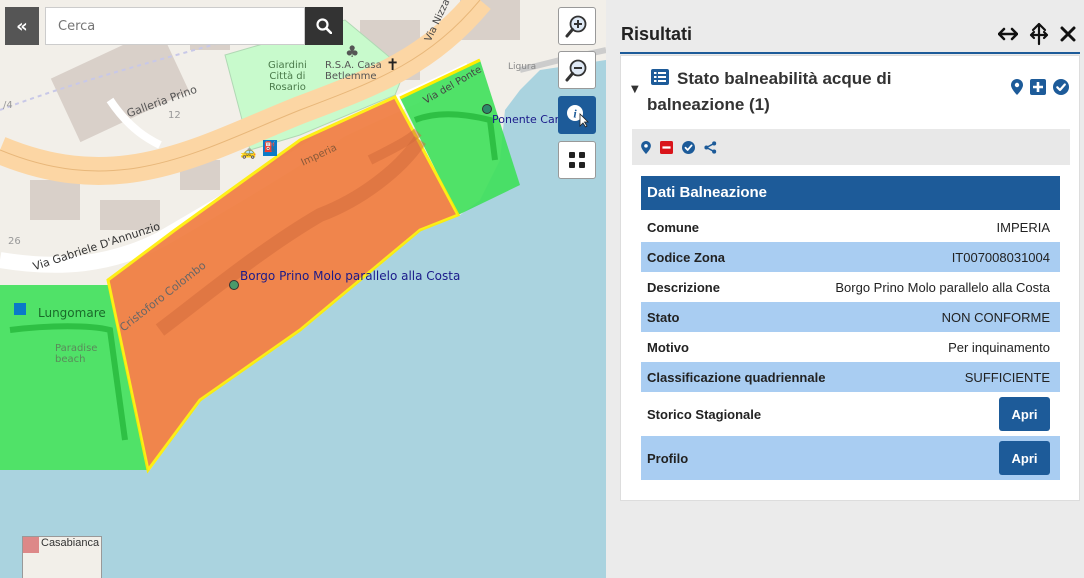 This screenshot has width=1084, height=578. Describe the element at coordinates (270, 148) in the screenshot. I see `fuel-icon: ⛽` at that location.